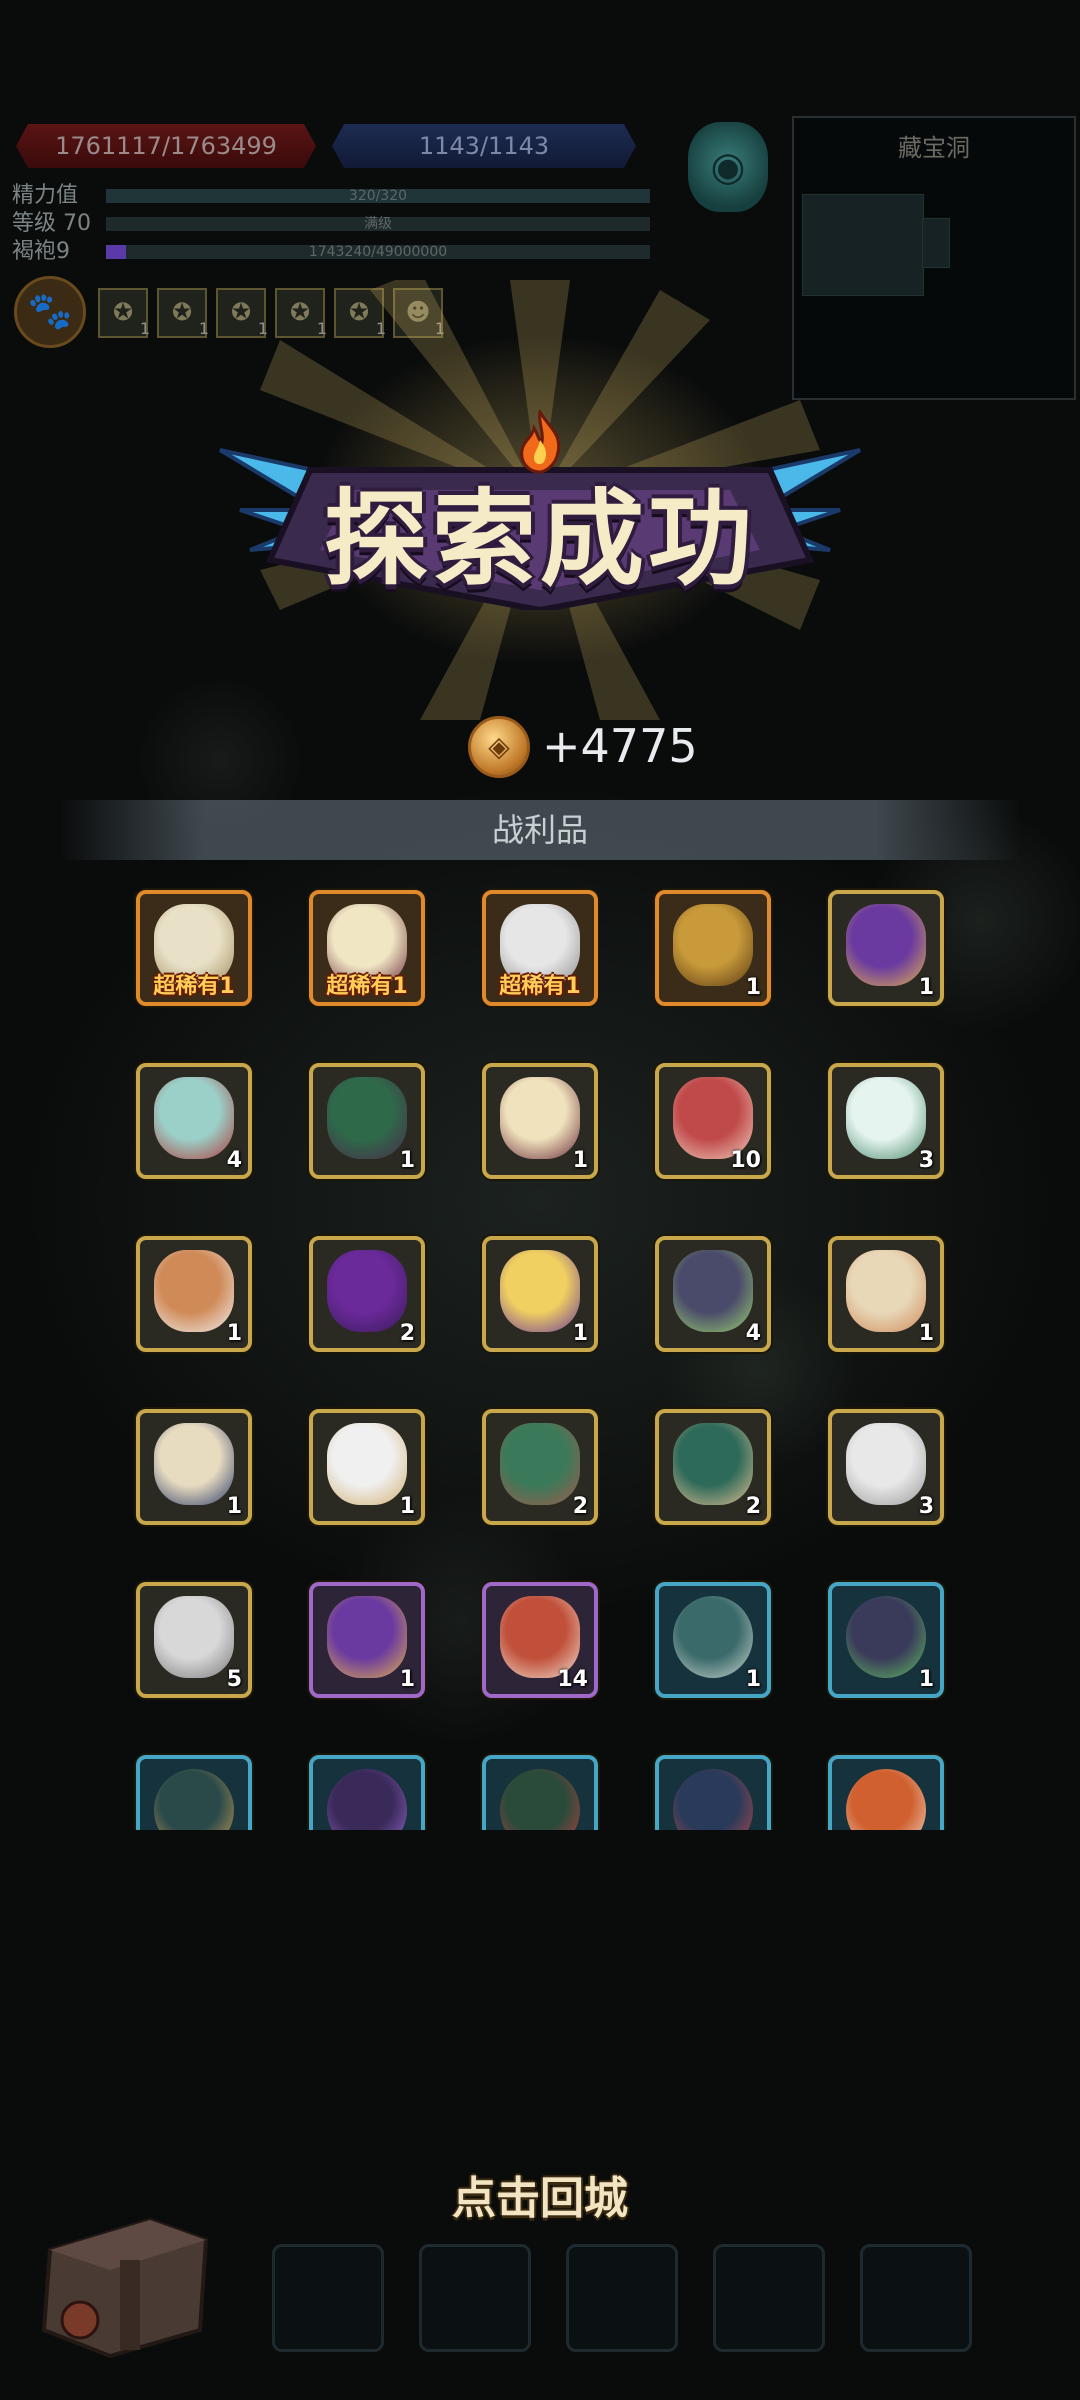 This screenshot has height=2400, width=1080. What do you see at coordinates (194, 1799) in the screenshot?
I see `goblin-portrait-icon` at bounding box center [194, 1799].